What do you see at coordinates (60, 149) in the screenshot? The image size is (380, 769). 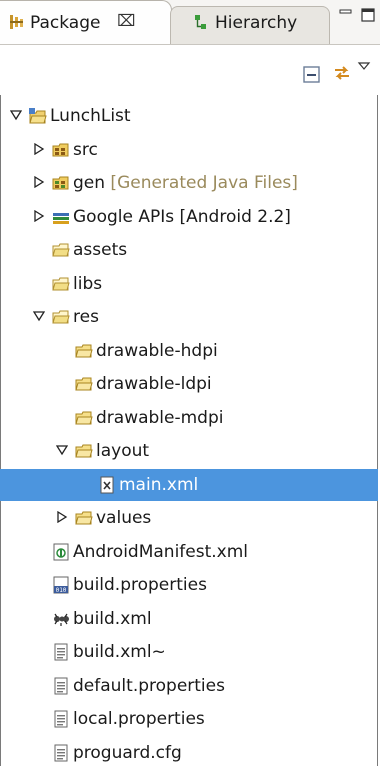 I see `source-folder-icon` at bounding box center [60, 149].